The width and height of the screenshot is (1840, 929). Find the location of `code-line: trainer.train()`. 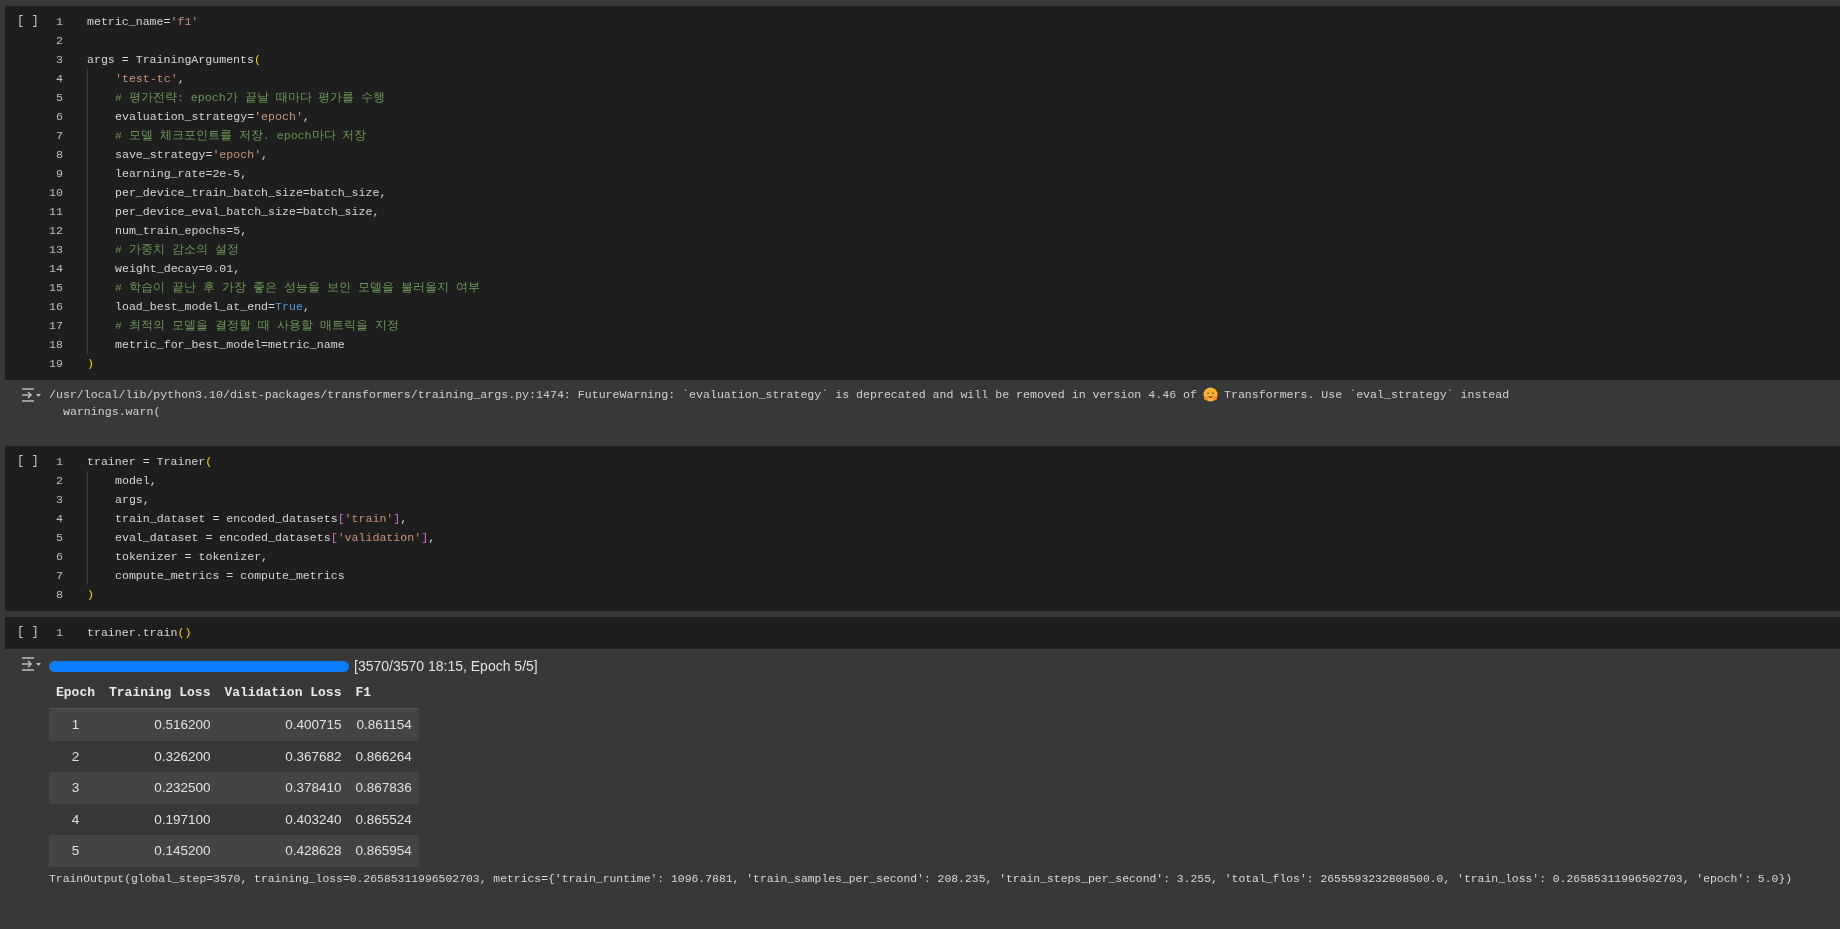

code-line: trainer.train() is located at coordinates (139, 633).